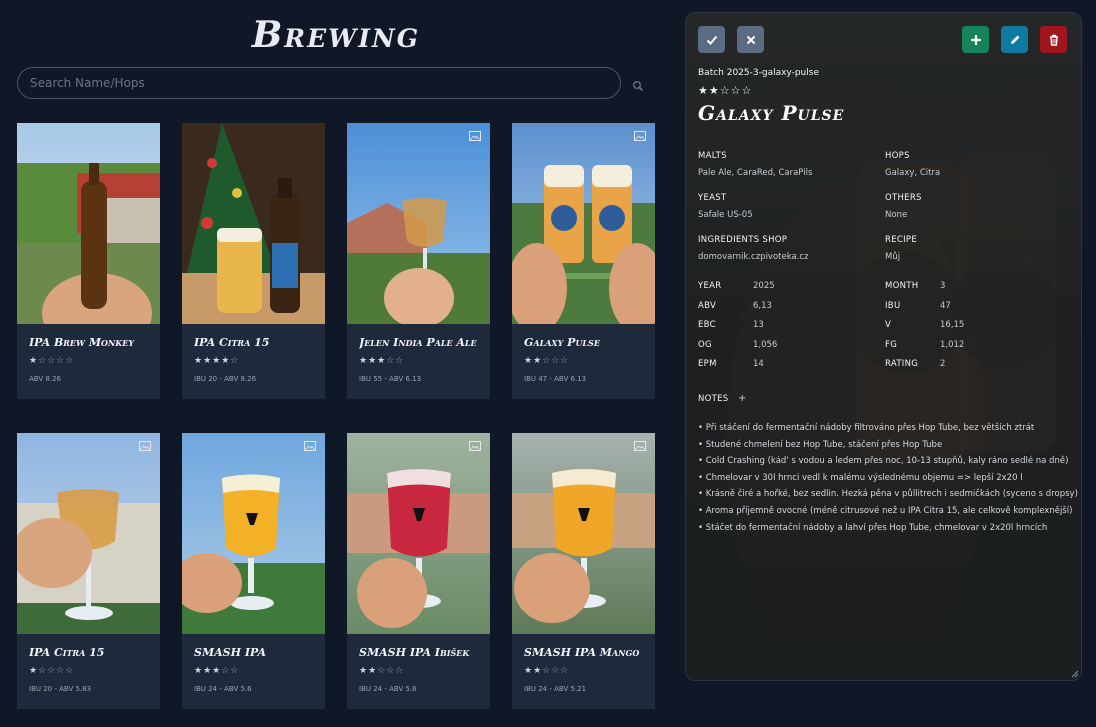  I want to click on ebc-label: EBC, so click(707, 325).